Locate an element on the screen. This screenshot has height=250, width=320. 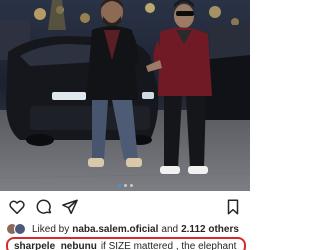
likes-prefix: Liked by is located at coordinates (51, 229).